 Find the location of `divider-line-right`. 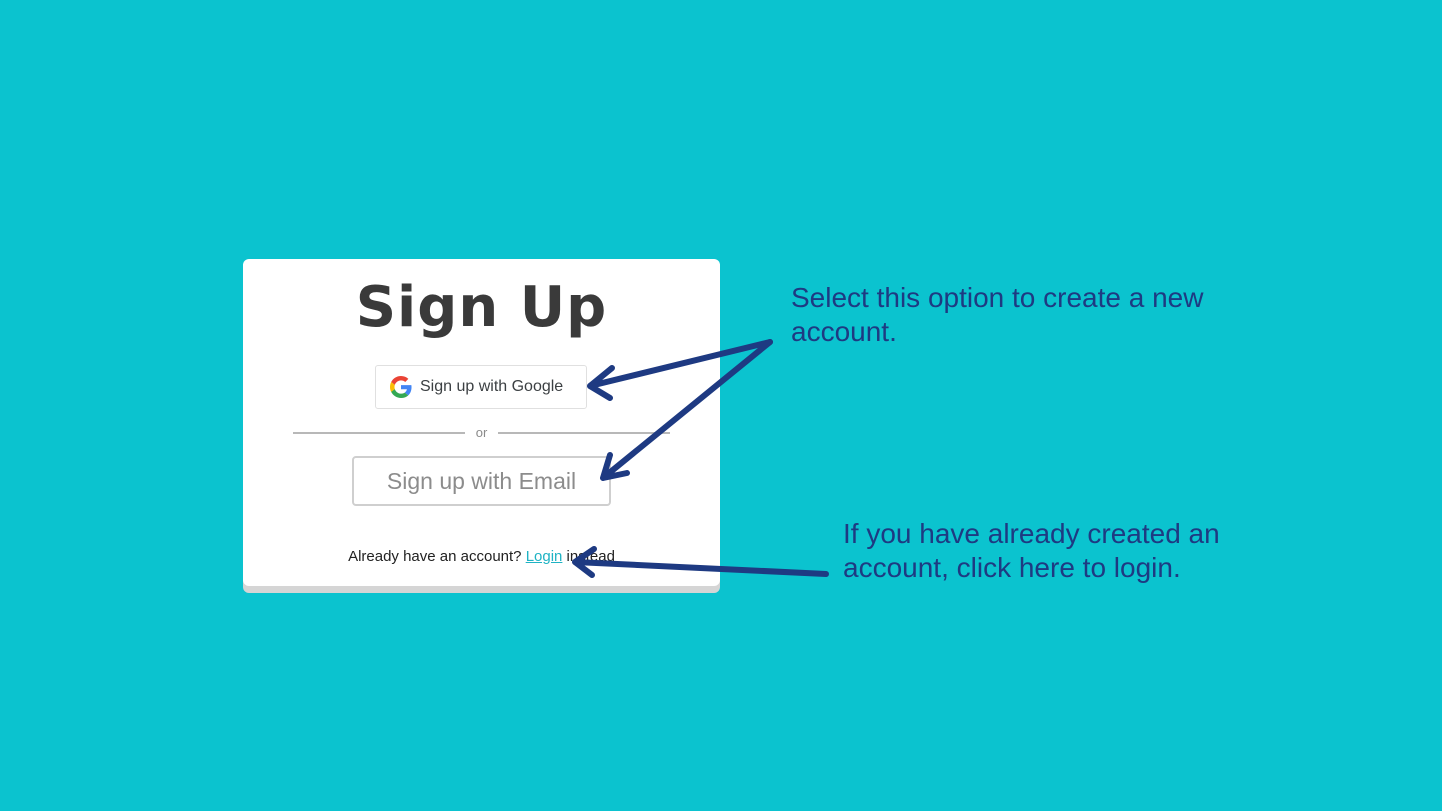

divider-line-right is located at coordinates (584, 433).